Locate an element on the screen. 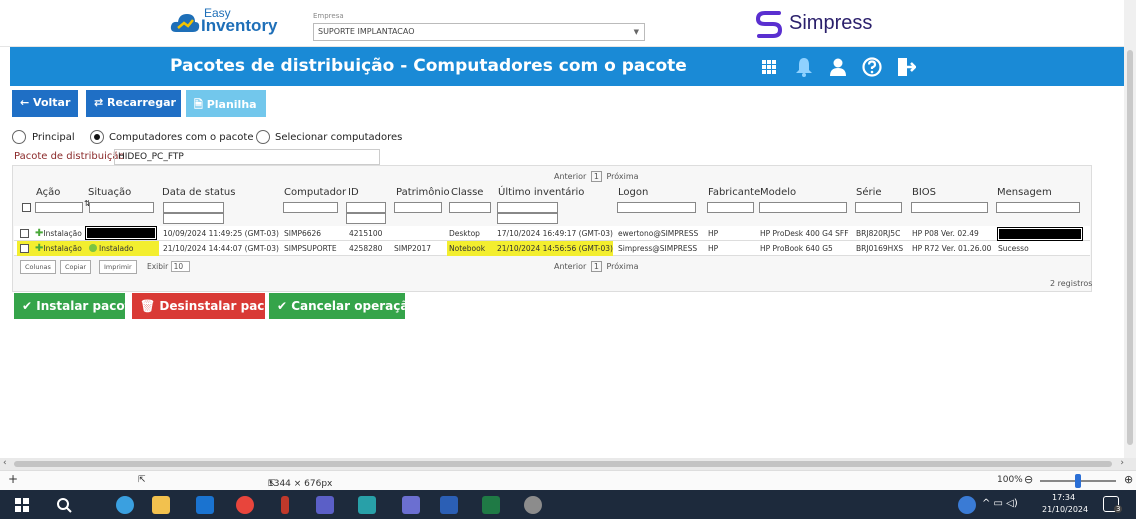  tray-icons: ^ ▭ ◁) is located at coordinates (1000, 503).